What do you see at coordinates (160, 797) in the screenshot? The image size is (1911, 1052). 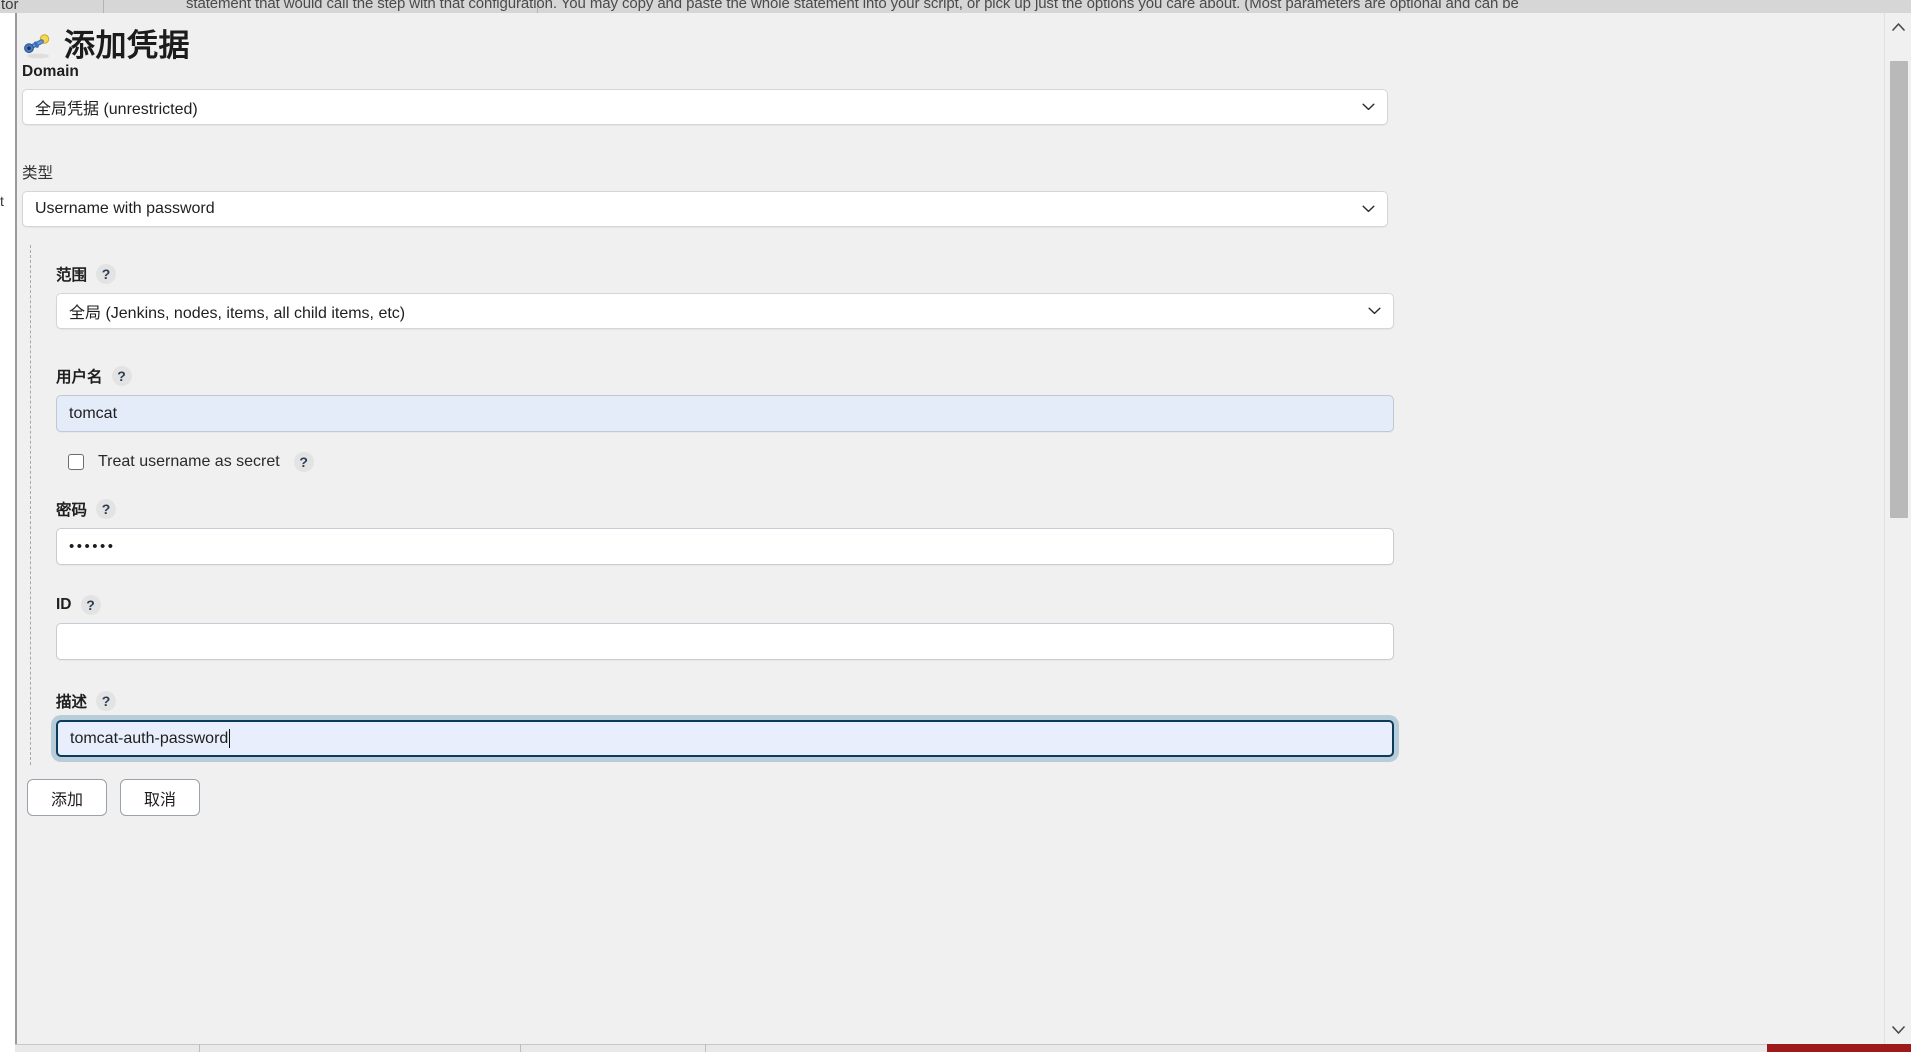 I see `cancel-button: 取消` at bounding box center [160, 797].